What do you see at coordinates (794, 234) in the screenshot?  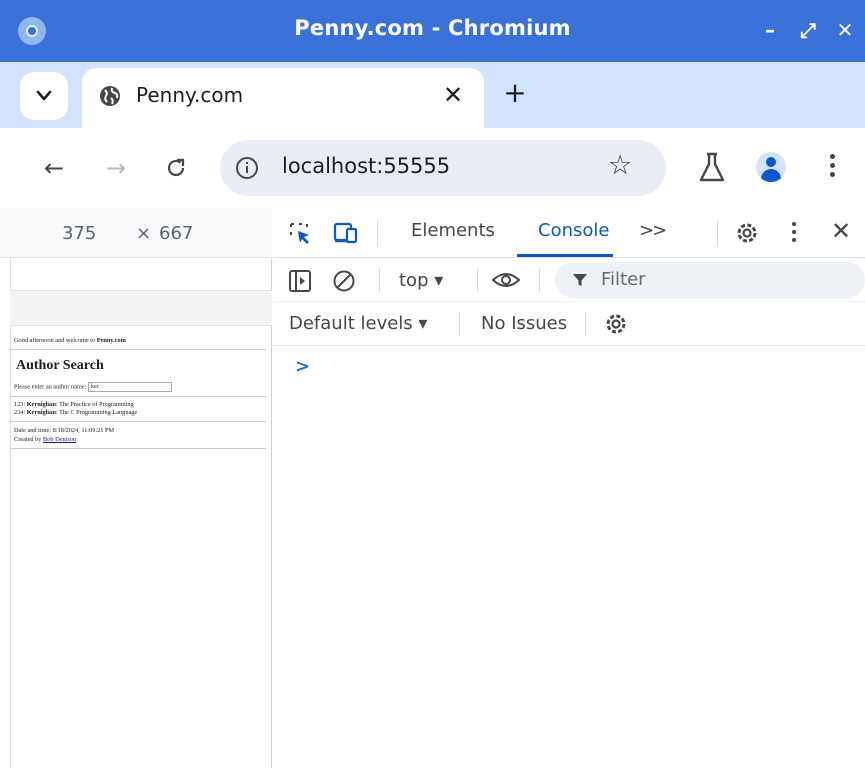 I see `devtools-menu-icon` at bounding box center [794, 234].